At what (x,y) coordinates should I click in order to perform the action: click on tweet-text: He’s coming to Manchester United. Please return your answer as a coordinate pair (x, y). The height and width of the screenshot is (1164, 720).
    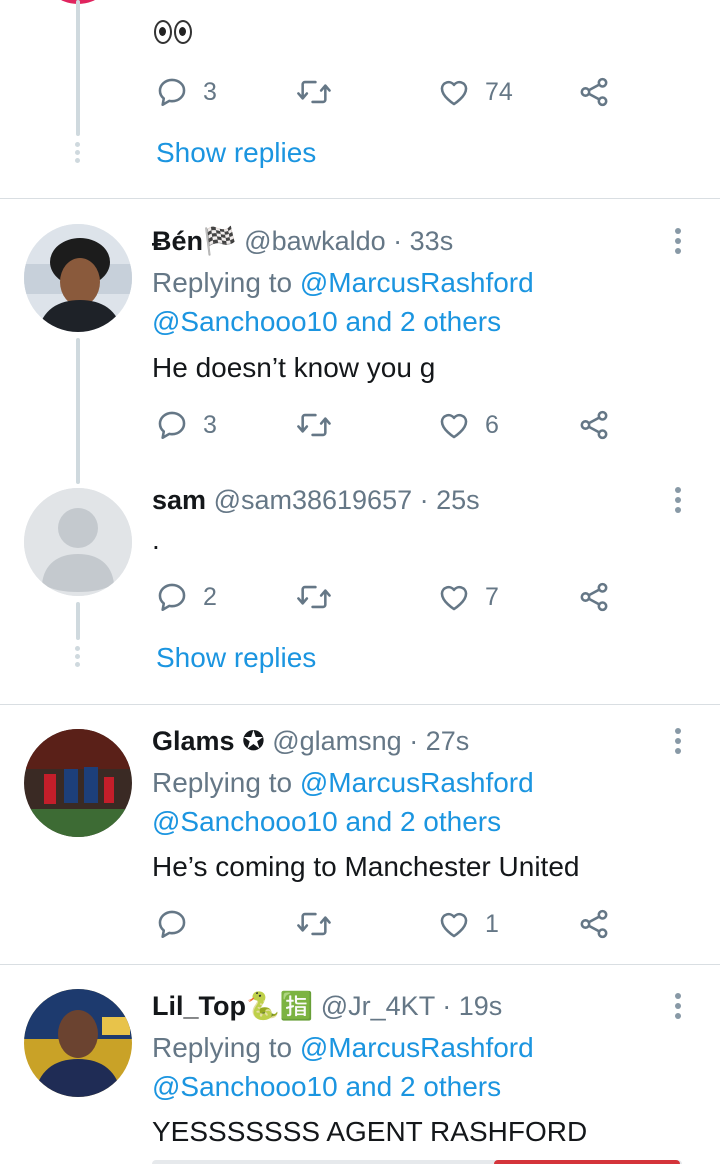
    Looking at the image, I should click on (366, 866).